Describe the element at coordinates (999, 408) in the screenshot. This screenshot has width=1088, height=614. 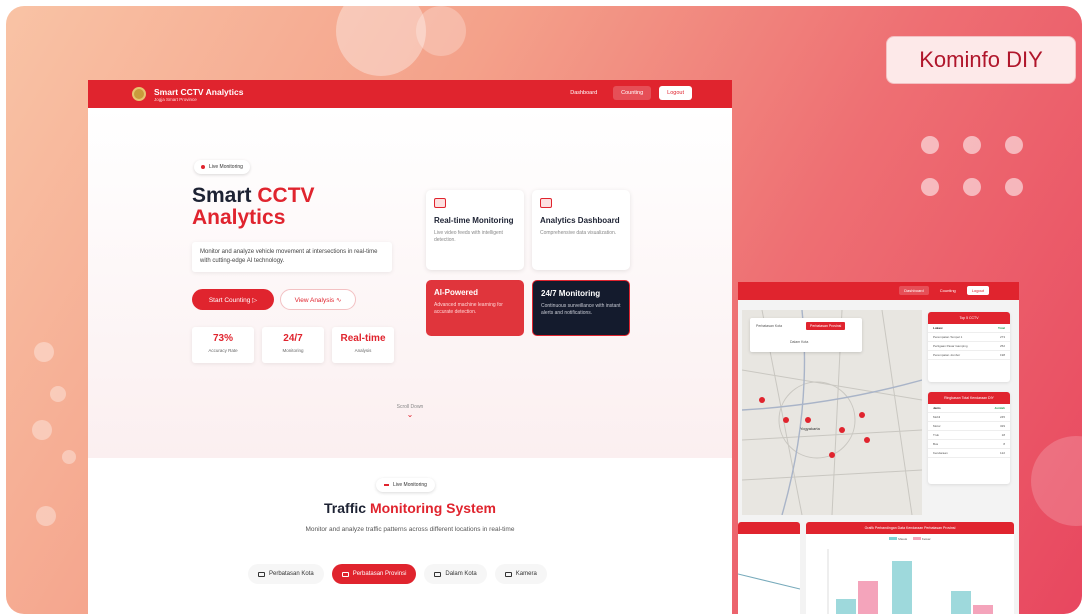
I see `col-header: Jumlah` at that location.